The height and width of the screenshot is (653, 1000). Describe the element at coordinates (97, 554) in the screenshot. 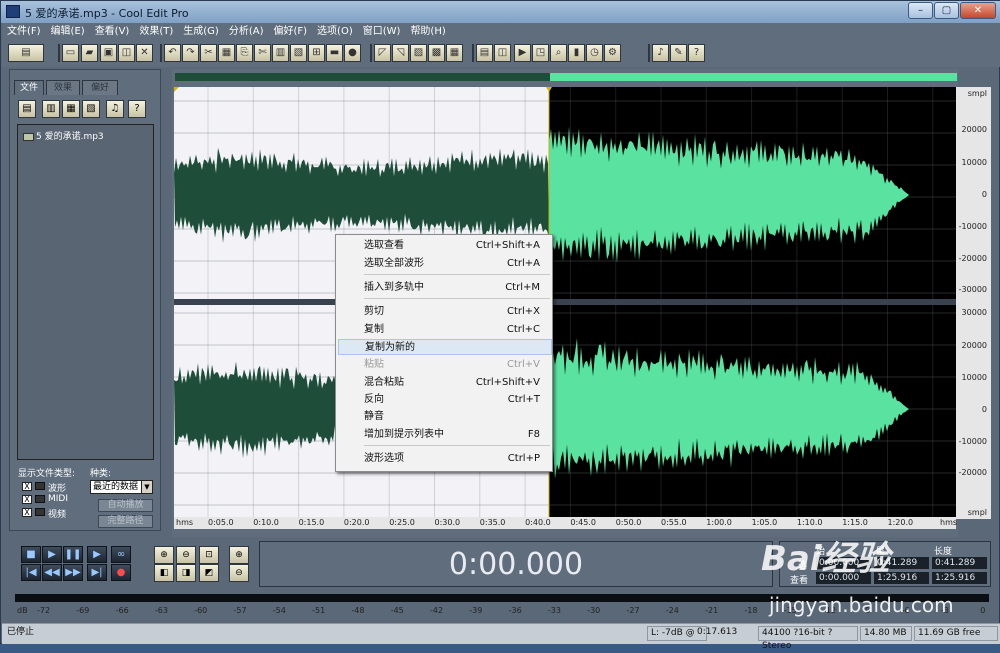

I see `play-to-end-button: ▶` at that location.